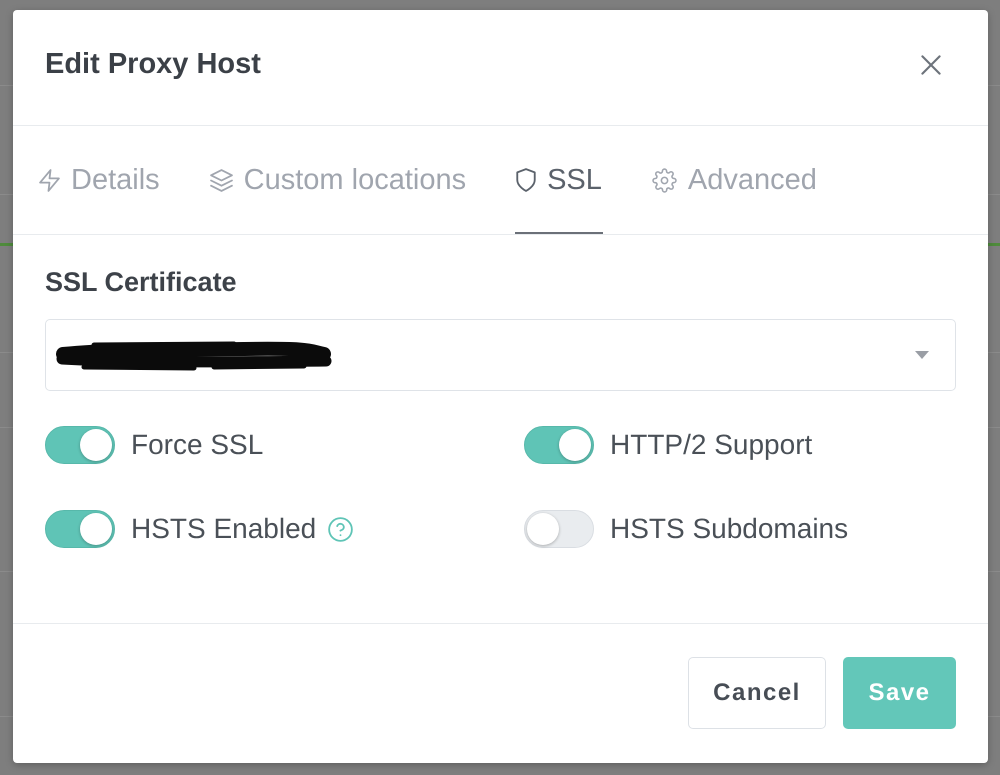 Image resolution: width=1000 pixels, height=775 pixels. Describe the element at coordinates (729, 529) in the screenshot. I see `option-label: HSTS Subdomains` at that location.